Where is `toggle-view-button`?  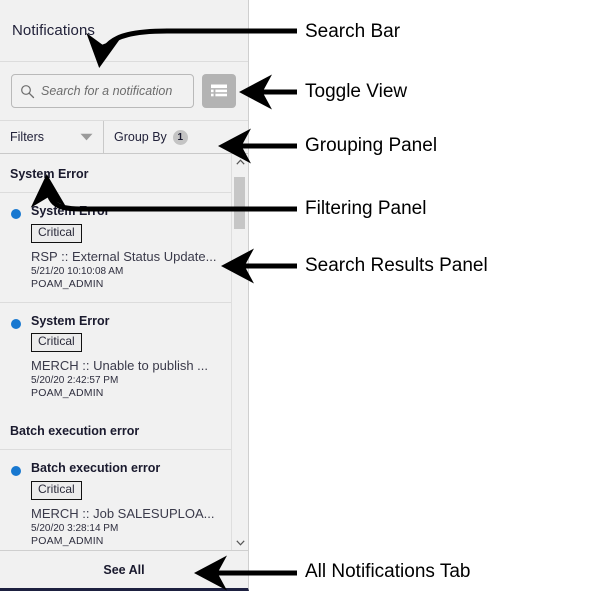 toggle-view-button is located at coordinates (219, 91).